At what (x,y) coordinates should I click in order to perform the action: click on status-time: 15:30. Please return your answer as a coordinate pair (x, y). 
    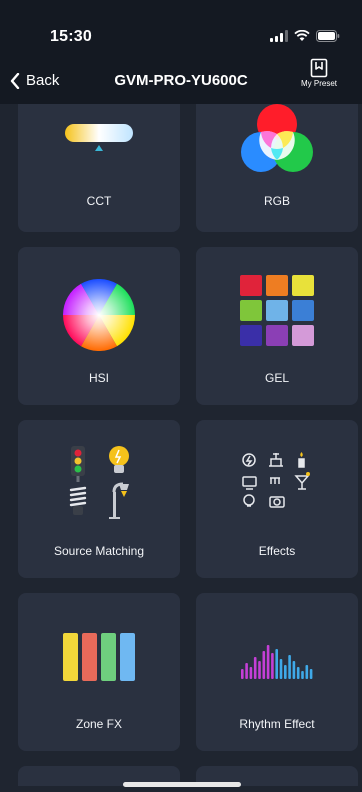
    Looking at the image, I should click on (71, 36).